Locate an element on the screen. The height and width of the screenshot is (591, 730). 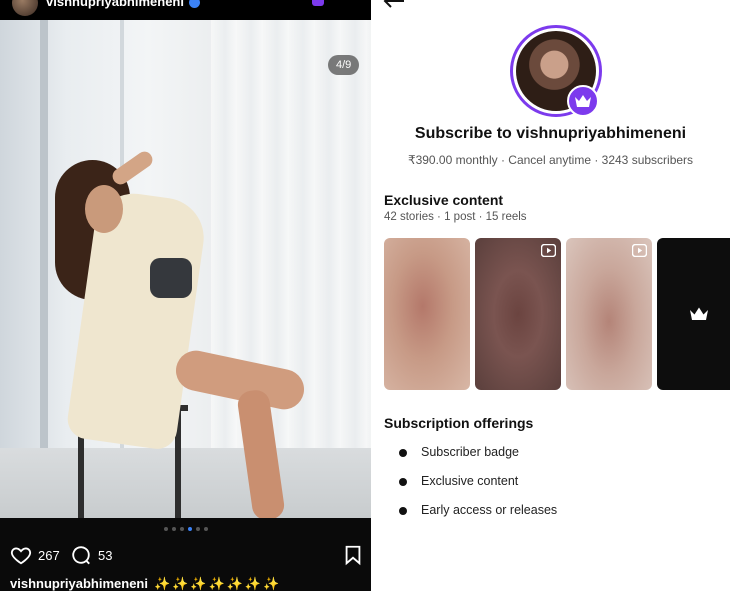
window-frame is located at coordinates (44, 269).